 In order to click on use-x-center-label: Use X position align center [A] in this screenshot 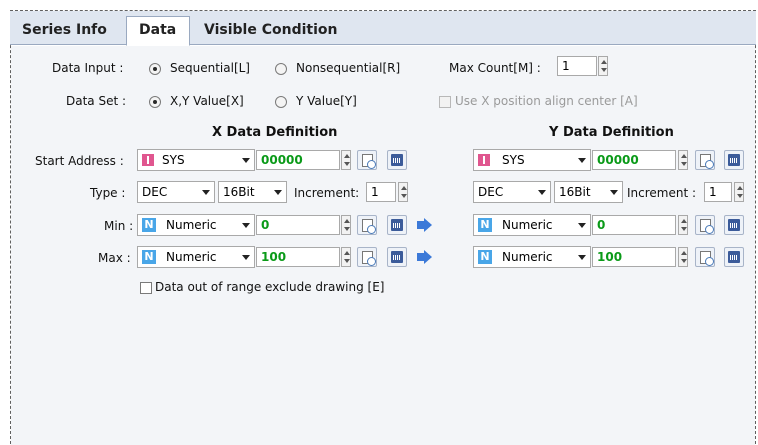, I will do `click(546, 101)`.